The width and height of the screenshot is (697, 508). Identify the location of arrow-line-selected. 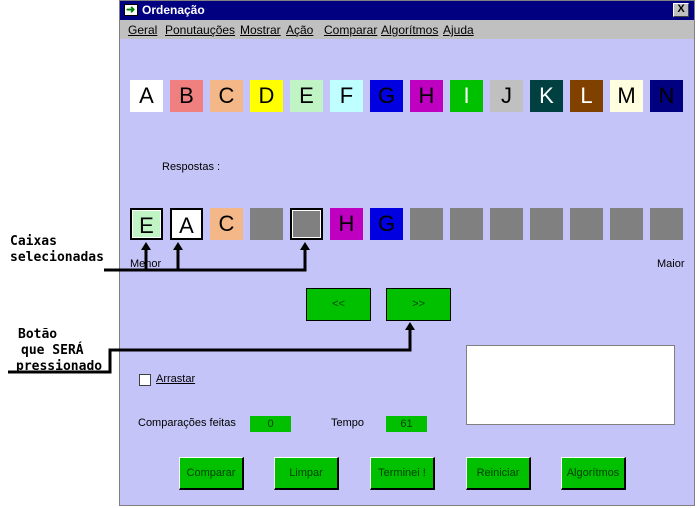
(205, 259).